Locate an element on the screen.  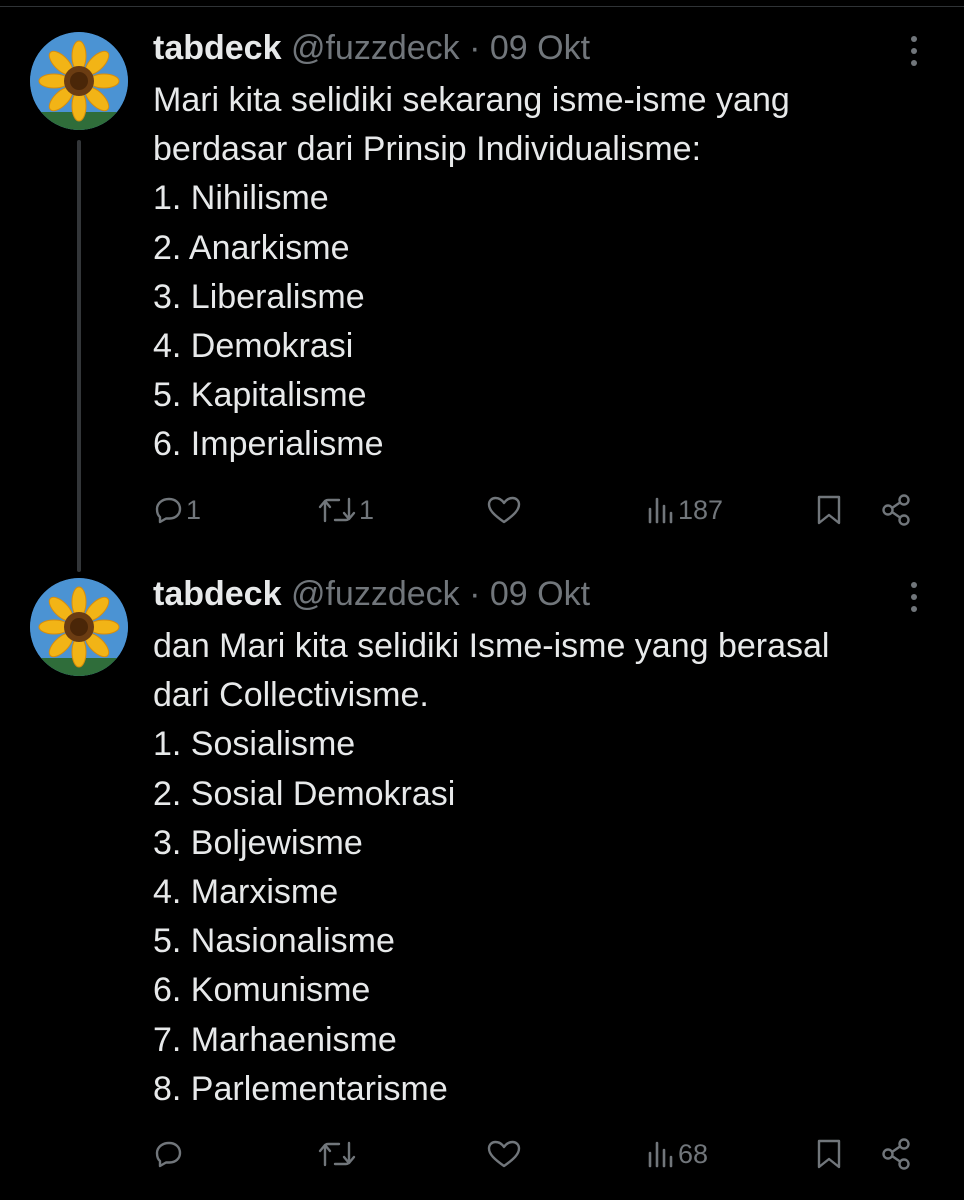
tweet-text-line: 1. Sosialisme is located at coordinates (254, 744).